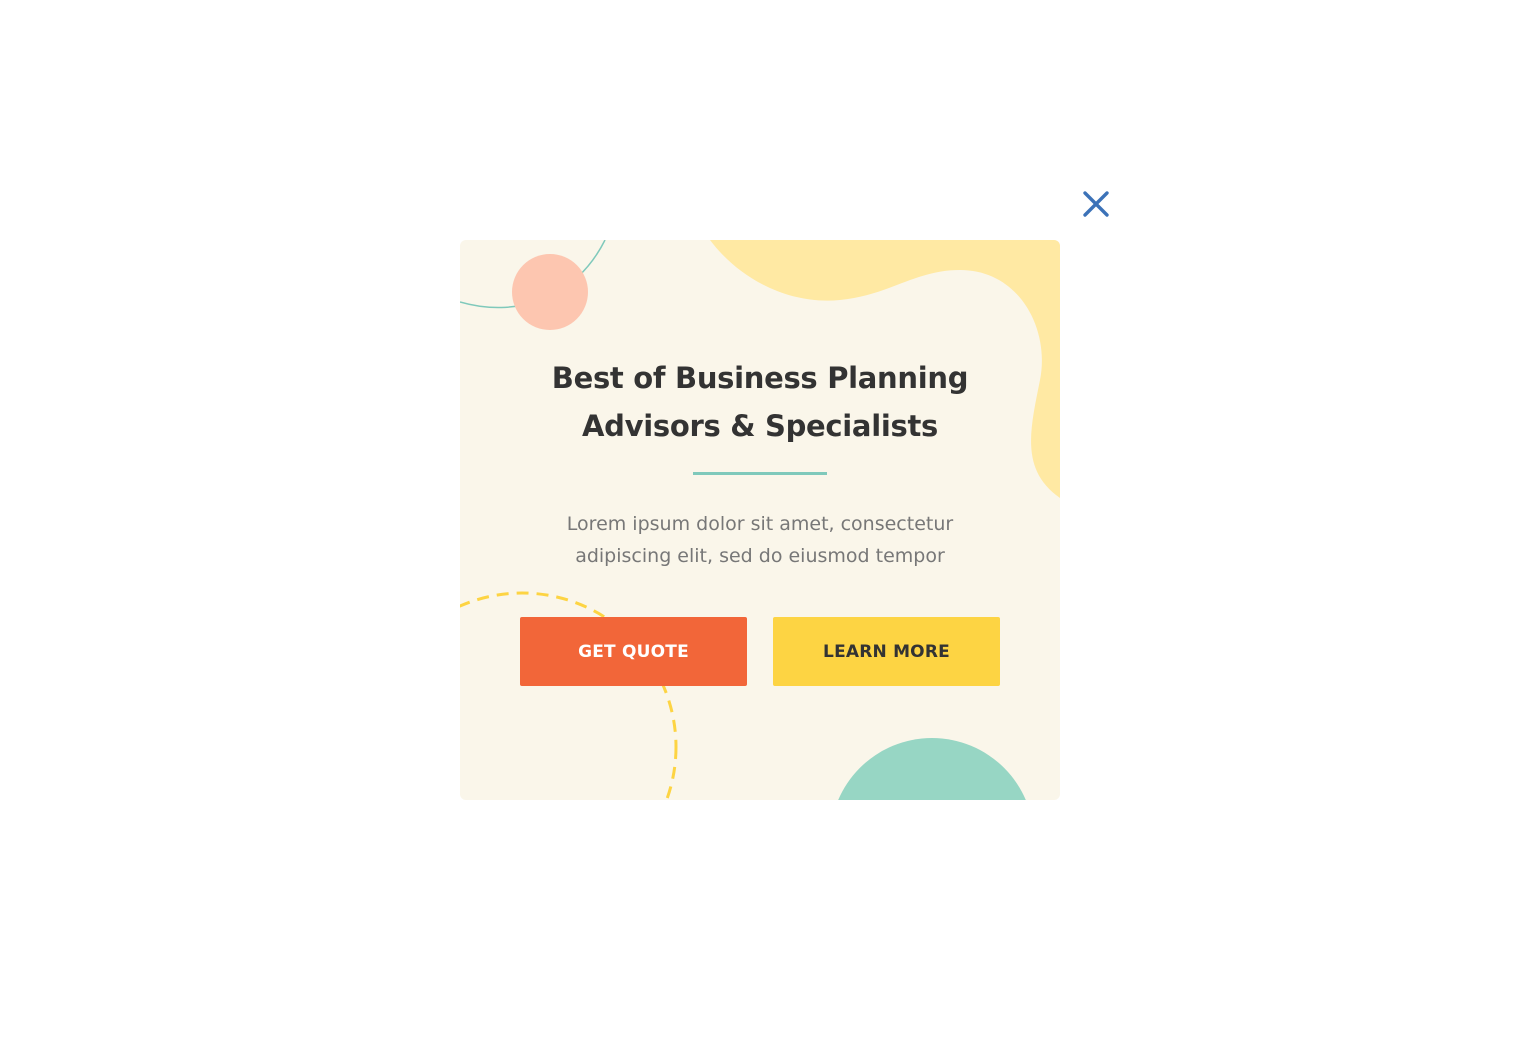  Describe the element at coordinates (760, 556) in the screenshot. I see `modal-description-line-2: adipiscing elit, sed do eiusmod tempor` at that location.